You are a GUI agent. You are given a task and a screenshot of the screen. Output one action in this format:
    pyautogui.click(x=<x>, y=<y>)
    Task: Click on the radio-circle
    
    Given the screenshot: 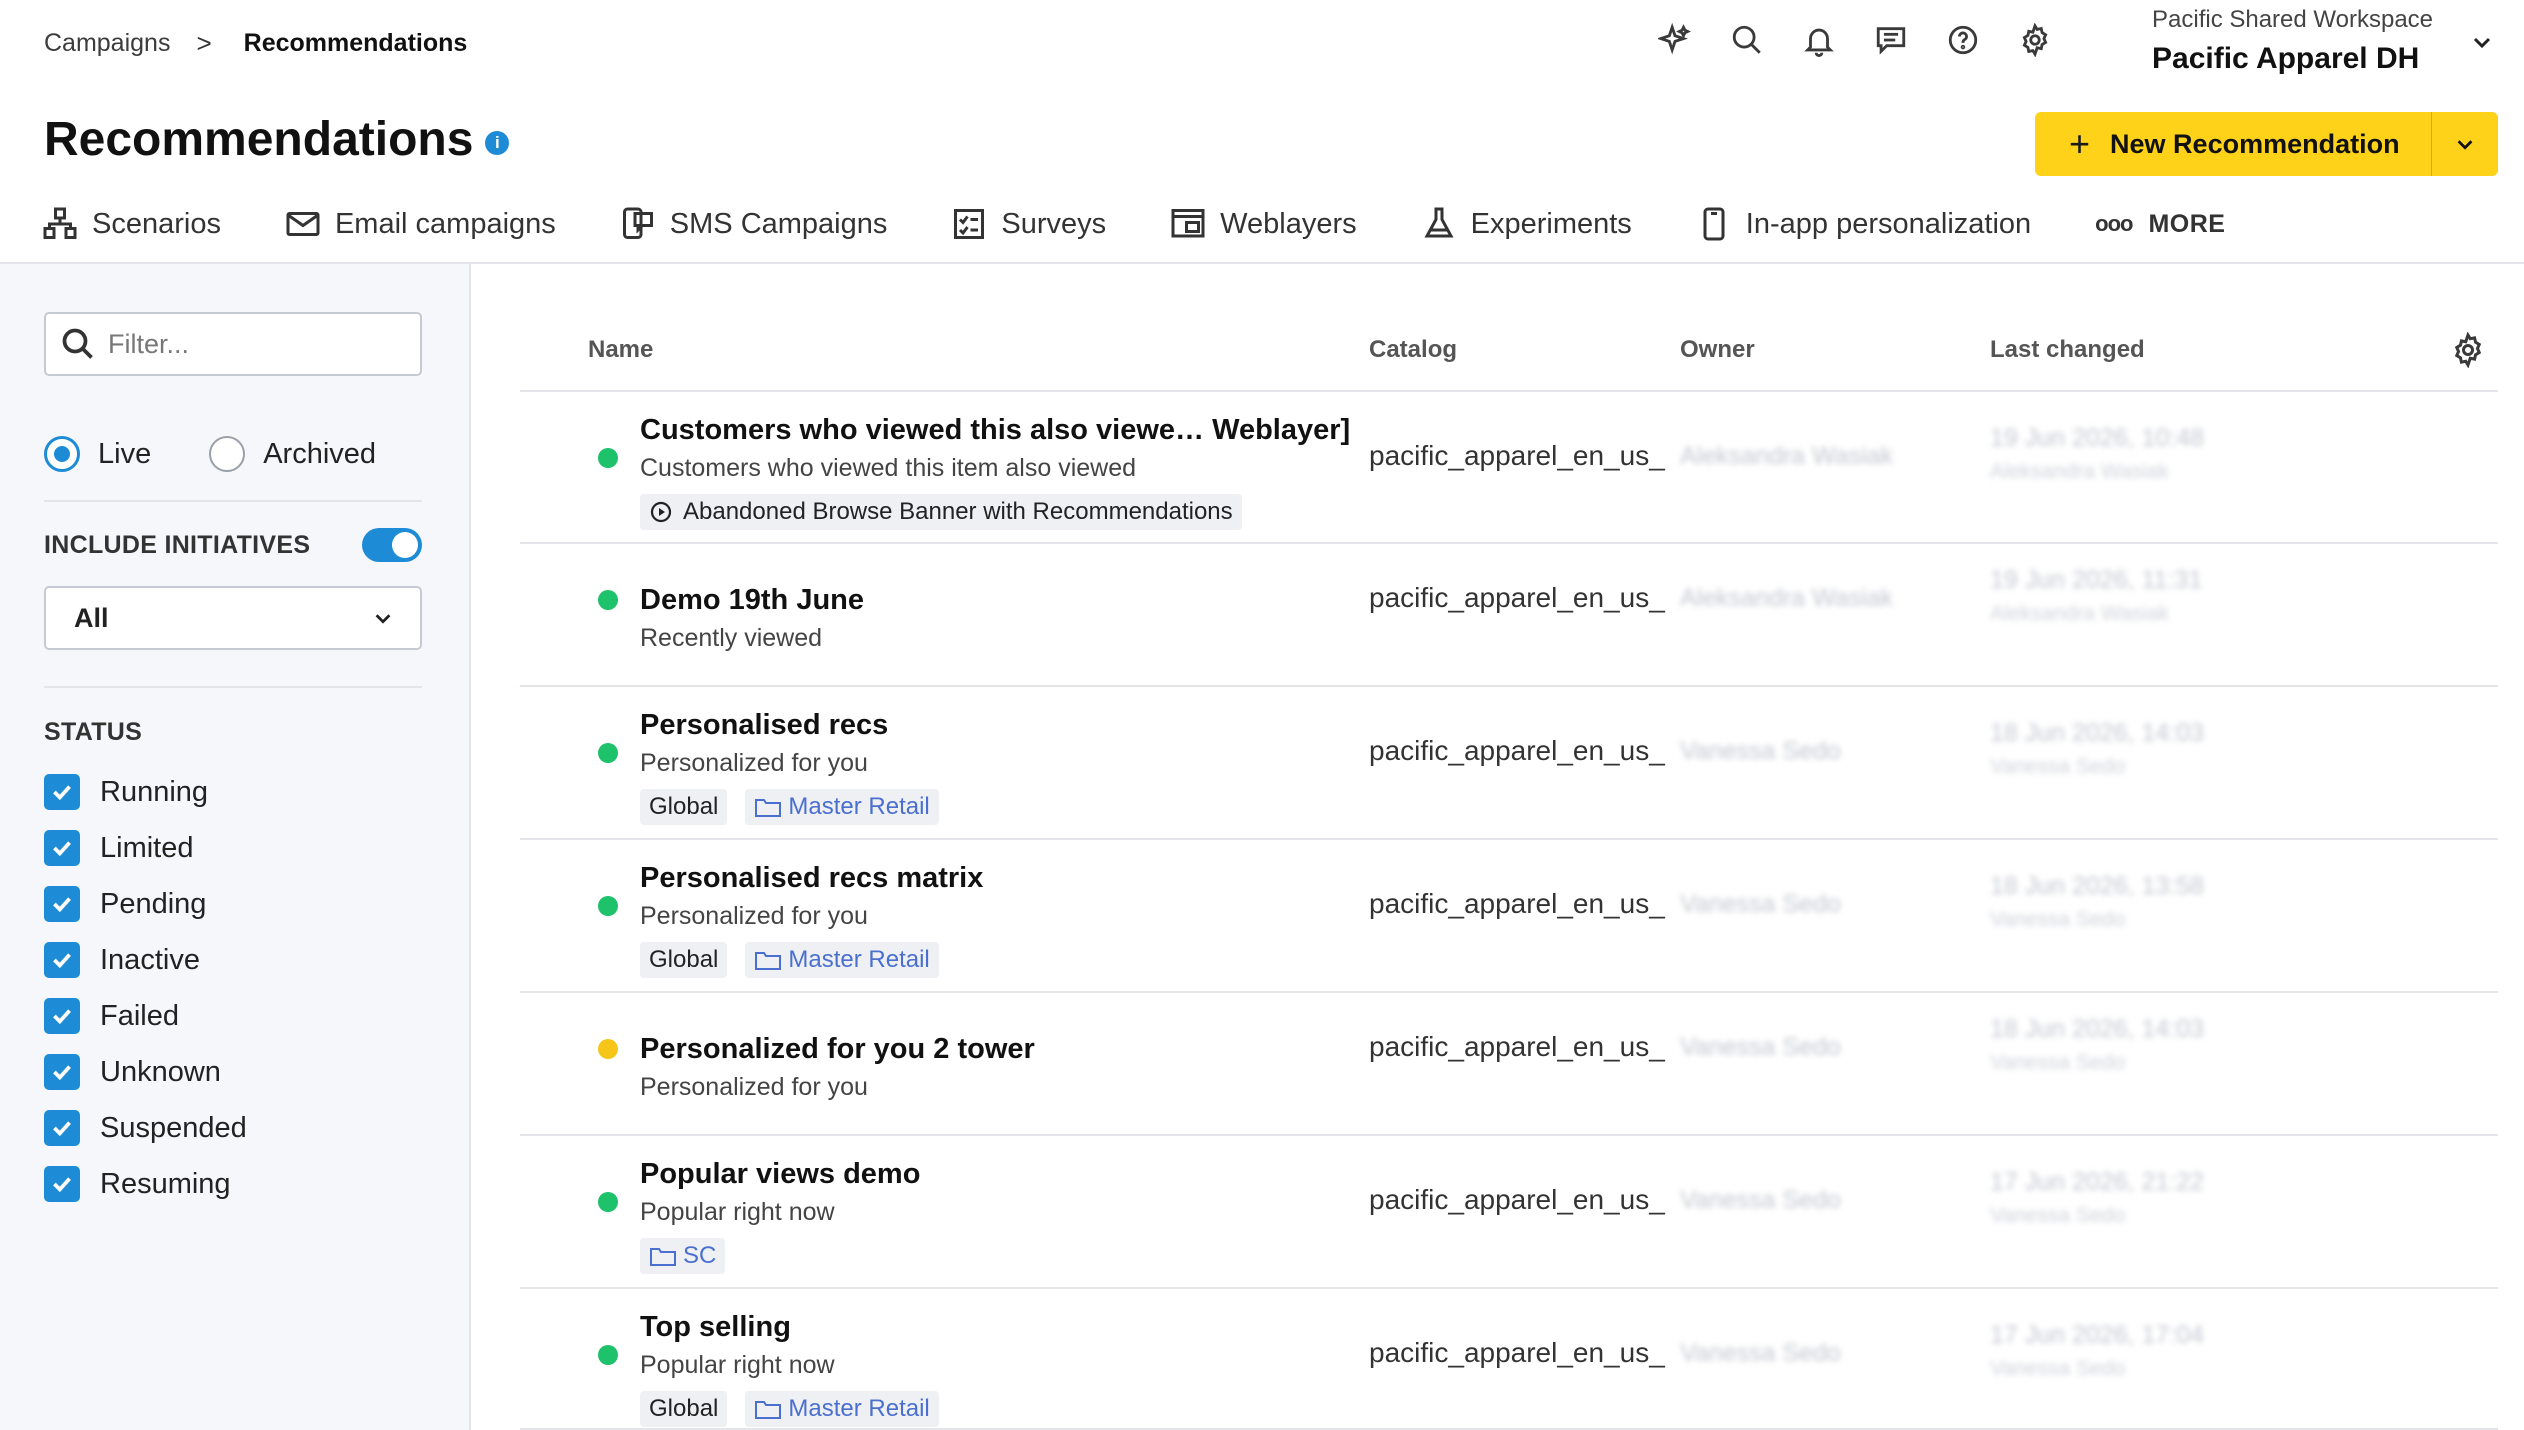 What is the action you would take?
    pyautogui.click(x=227, y=454)
    